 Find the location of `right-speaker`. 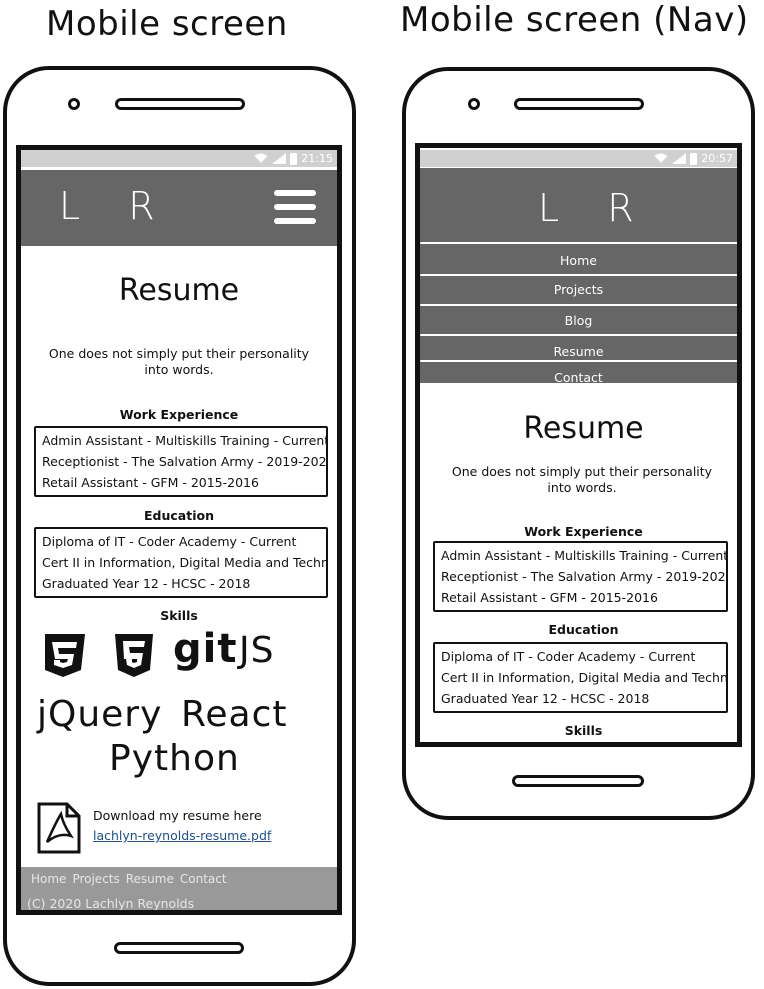

right-speaker is located at coordinates (579, 104).